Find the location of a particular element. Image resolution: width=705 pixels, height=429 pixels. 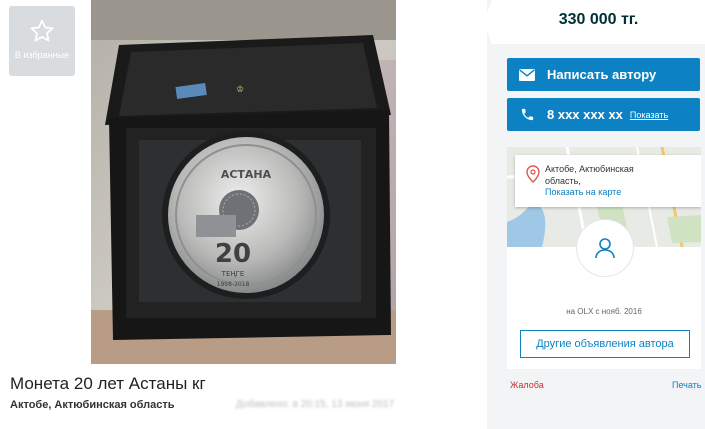

coin-years: 1998-2018 is located at coordinates (233, 284).